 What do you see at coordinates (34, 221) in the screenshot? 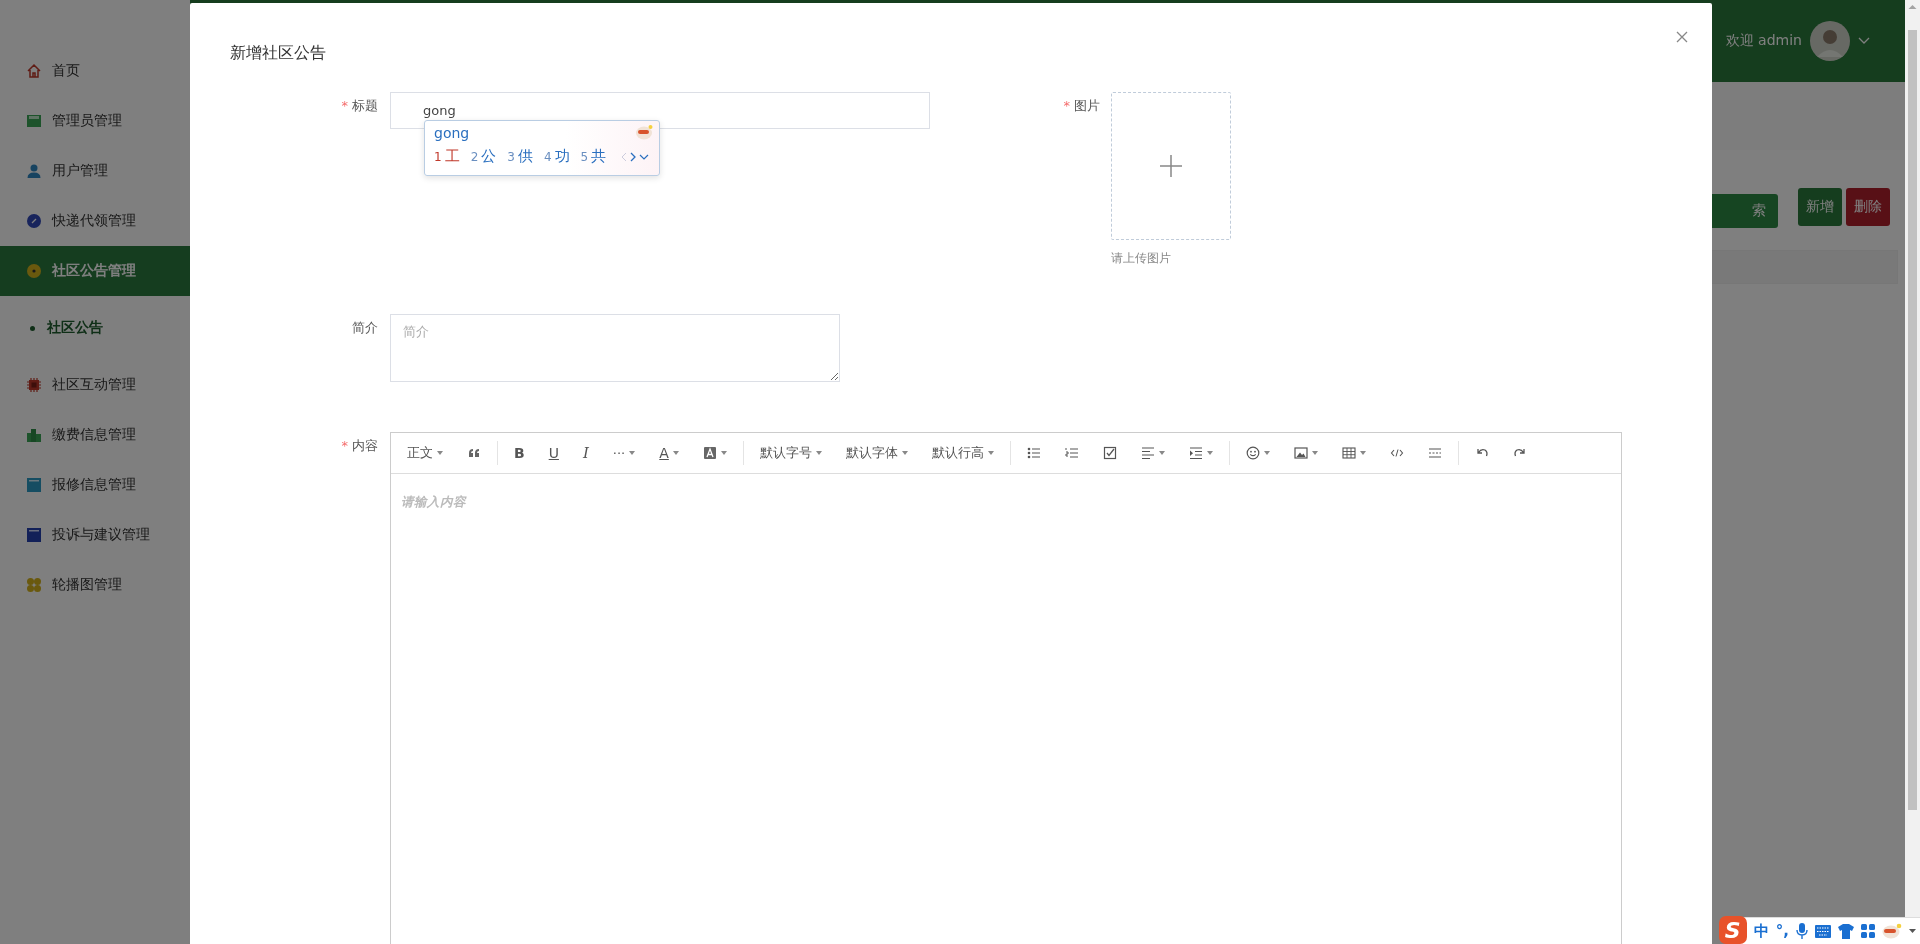
I see `compass-icon` at bounding box center [34, 221].